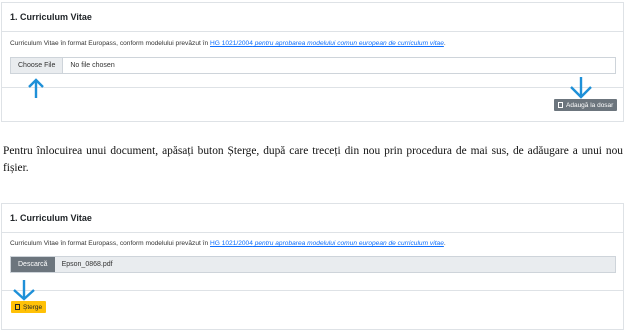  What do you see at coordinates (92, 65) in the screenshot?
I see `file-status: No file chosen` at bounding box center [92, 65].